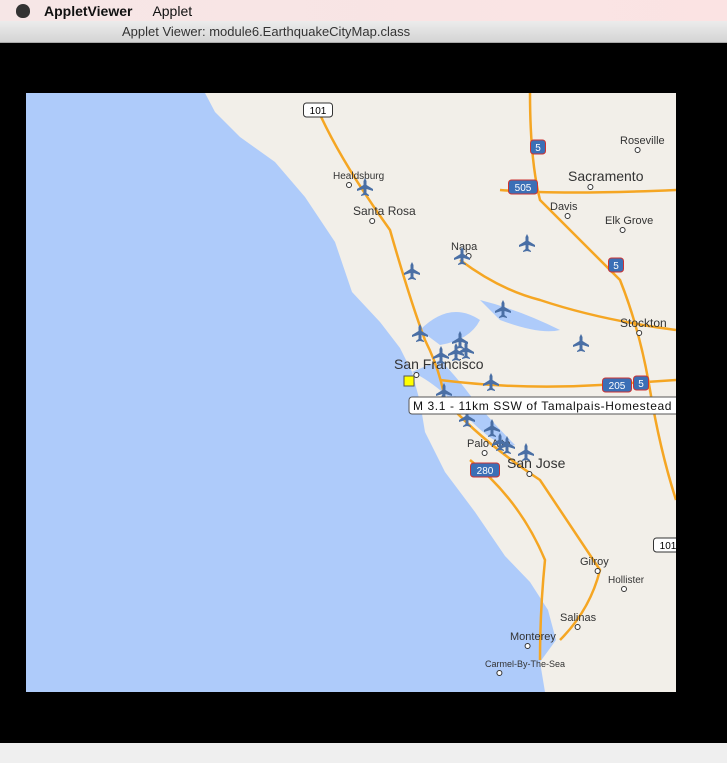 The image size is (727, 763). What do you see at coordinates (409, 381) in the screenshot?
I see `earthquake-marker` at bounding box center [409, 381].